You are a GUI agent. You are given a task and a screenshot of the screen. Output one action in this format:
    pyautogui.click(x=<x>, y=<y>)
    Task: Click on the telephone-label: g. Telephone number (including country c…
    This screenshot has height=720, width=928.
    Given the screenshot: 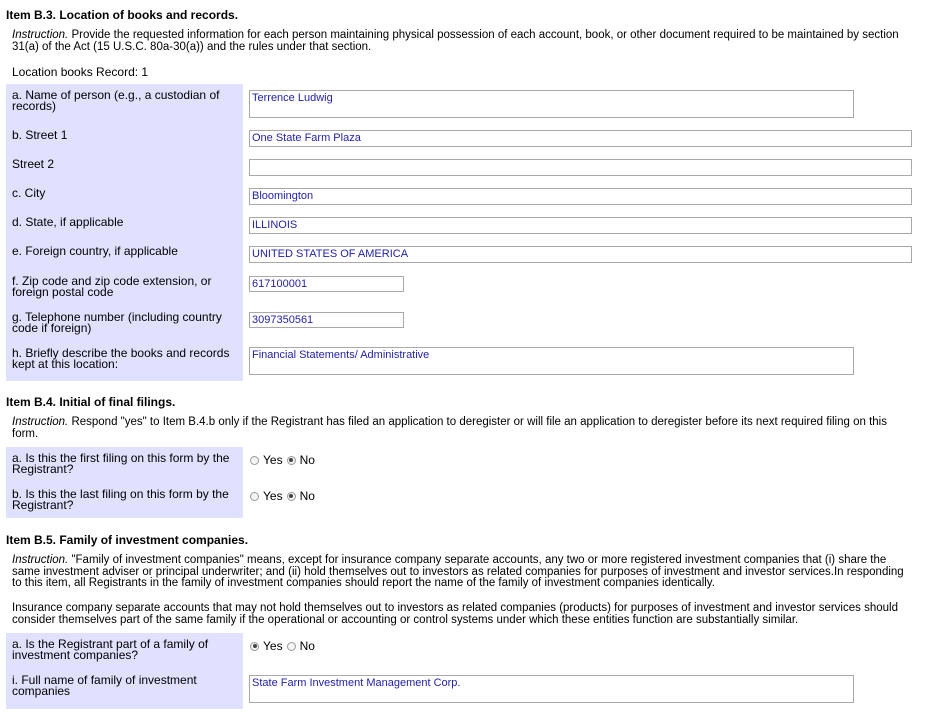 What is the action you would take?
    pyautogui.click(x=117, y=322)
    